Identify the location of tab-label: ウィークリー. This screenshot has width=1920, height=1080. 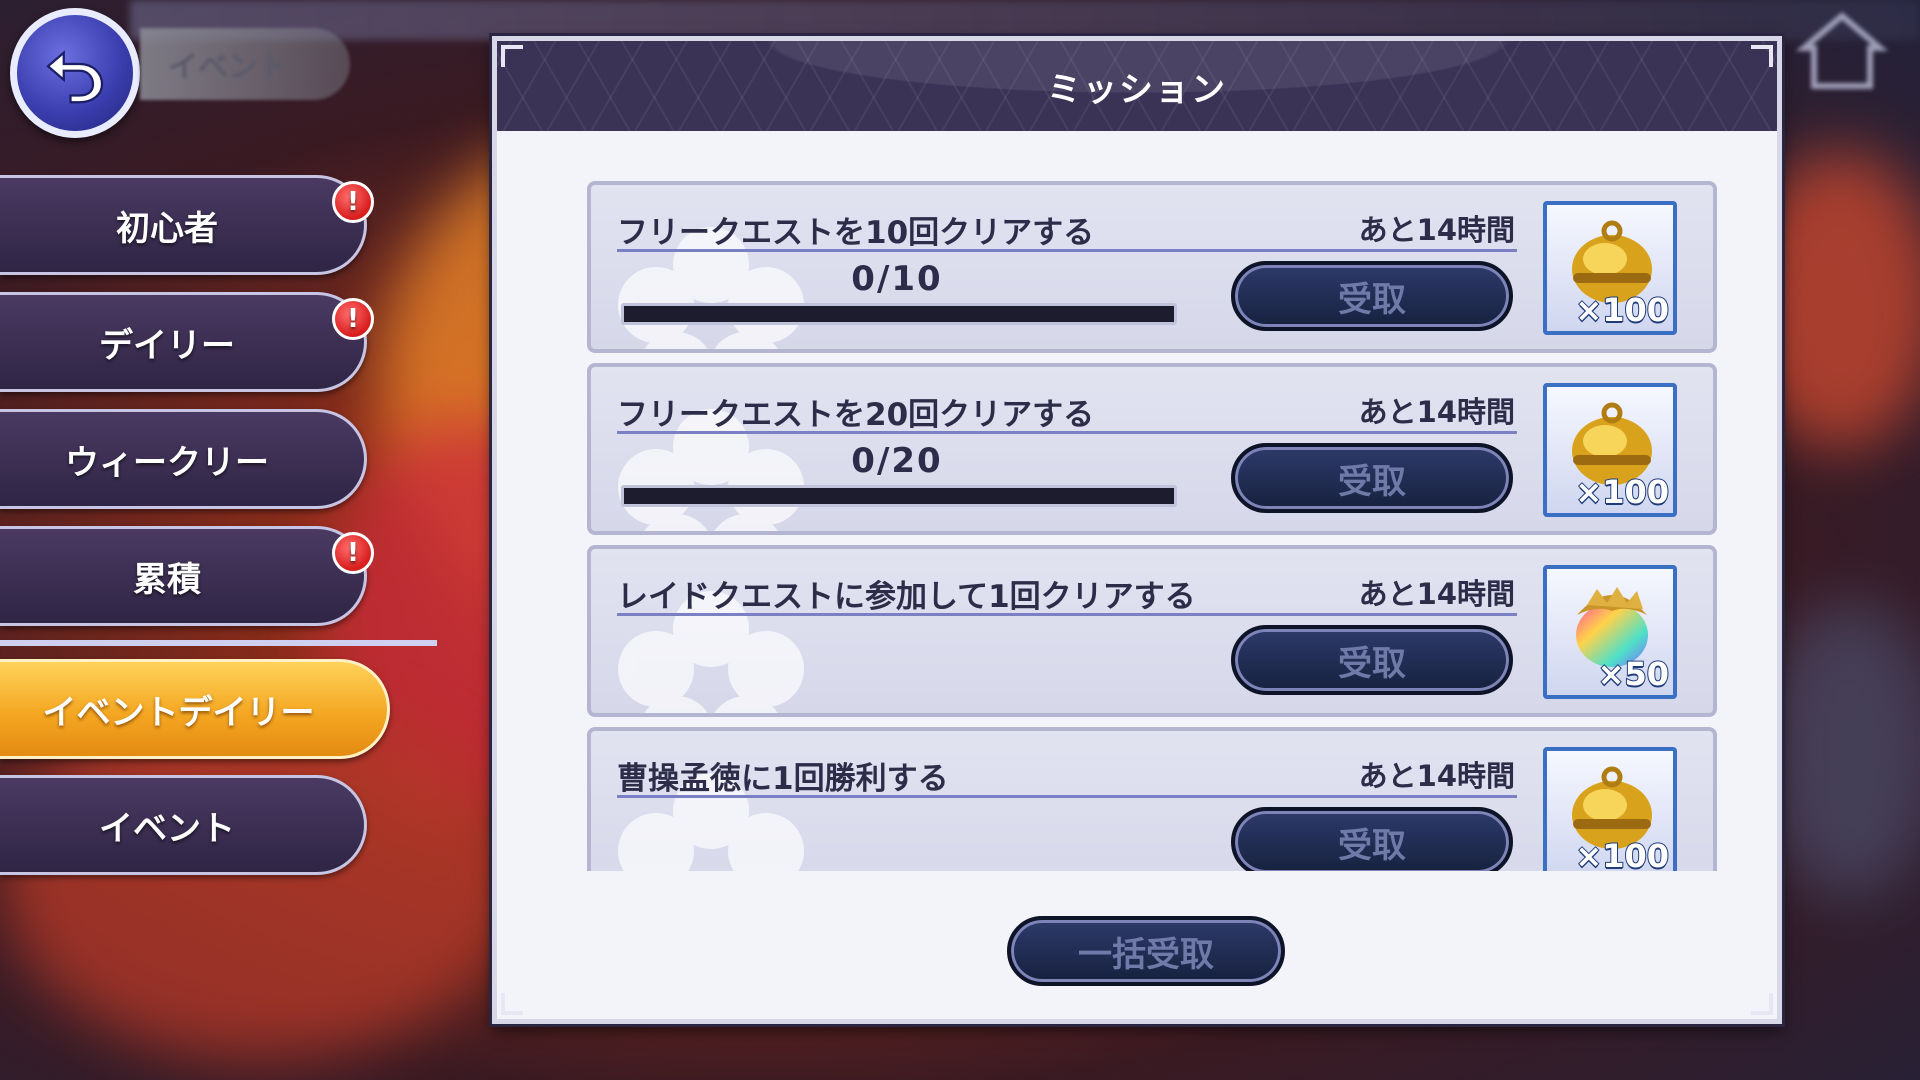
(167, 462).